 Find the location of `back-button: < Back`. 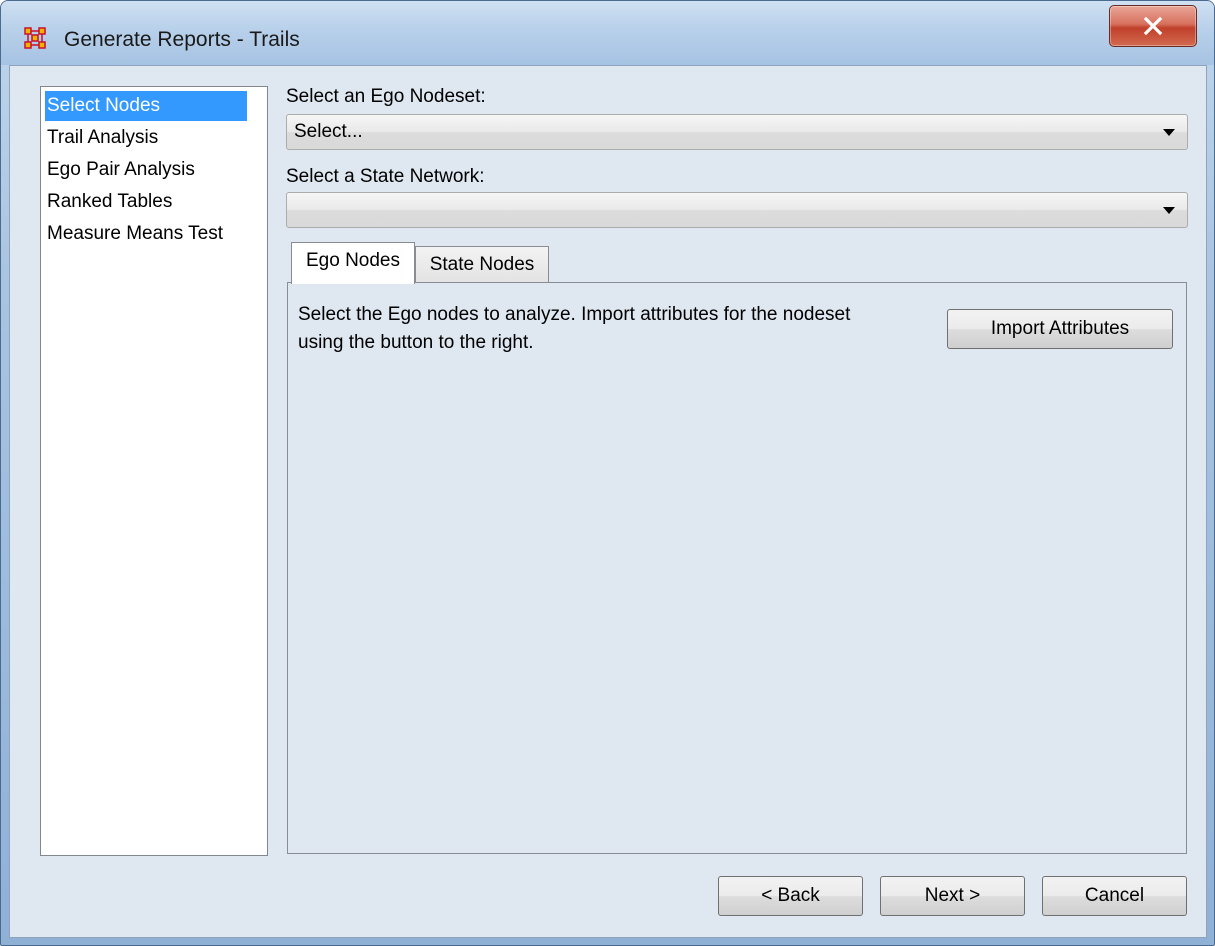

back-button: < Back is located at coordinates (790, 896).